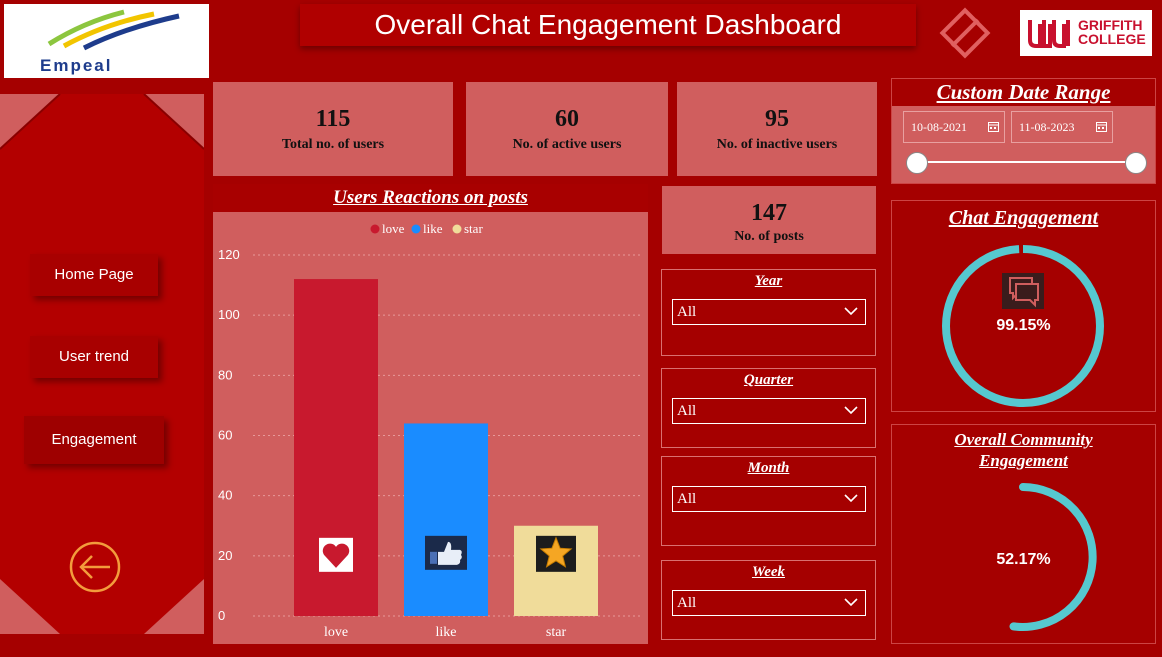 This screenshot has height=657, width=1162. Describe the element at coordinates (336, 632) in the screenshot. I see `x-tick-label: love` at that location.